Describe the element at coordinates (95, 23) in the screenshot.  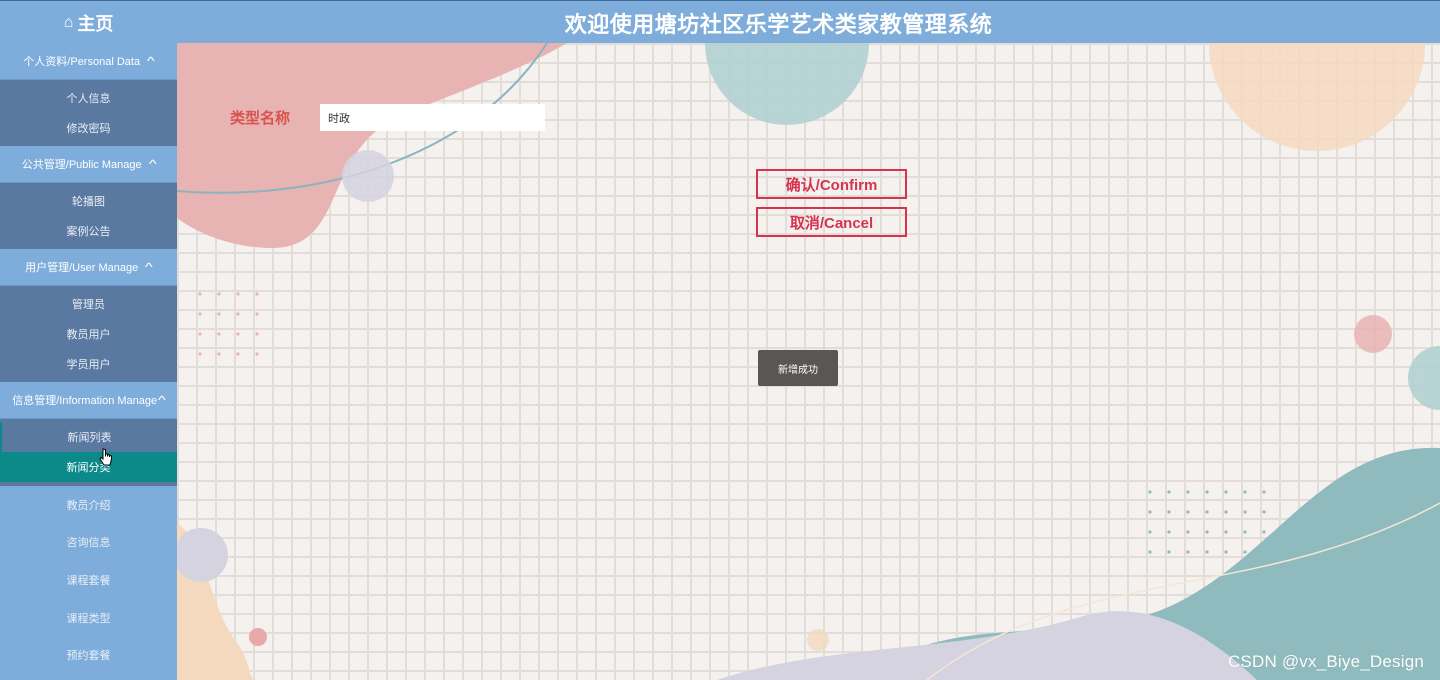
I see `home-label: 主页` at that location.